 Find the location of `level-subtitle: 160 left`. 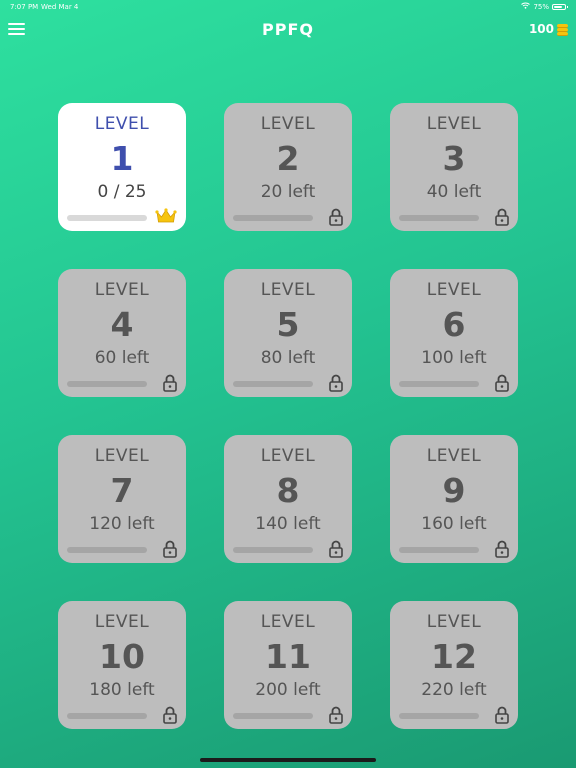

level-subtitle: 160 left is located at coordinates (454, 524).